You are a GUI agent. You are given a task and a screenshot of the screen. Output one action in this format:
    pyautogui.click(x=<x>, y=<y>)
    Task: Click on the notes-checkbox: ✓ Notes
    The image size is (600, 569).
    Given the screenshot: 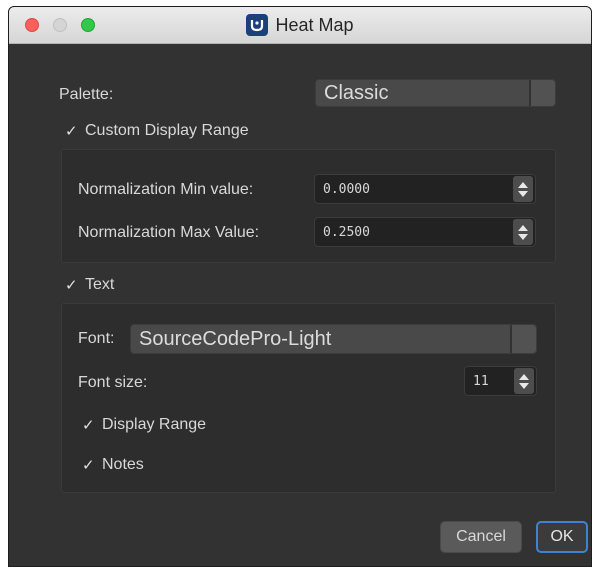 What is the action you would take?
    pyautogui.click(x=113, y=465)
    